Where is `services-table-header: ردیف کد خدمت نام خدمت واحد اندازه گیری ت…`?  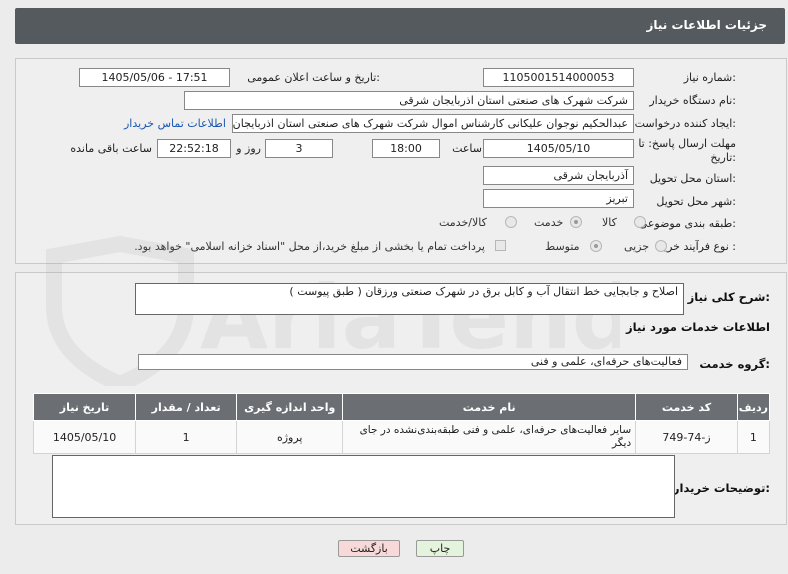 services-table-header: ردیف کد خدمت نام خدمت واحد اندازه گیری ت… is located at coordinates (401, 407).